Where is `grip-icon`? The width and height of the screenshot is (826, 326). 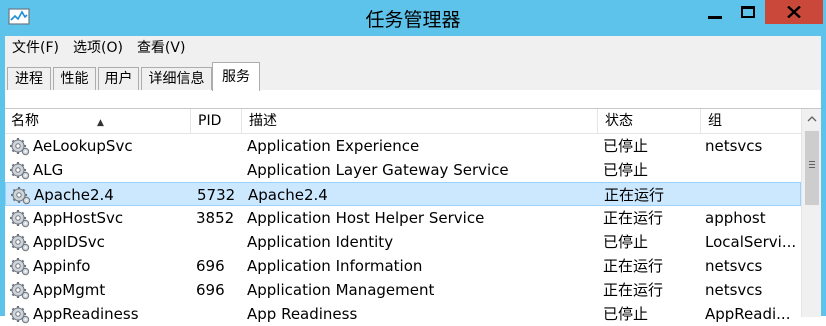
grip-icon is located at coordinates (812, 165).